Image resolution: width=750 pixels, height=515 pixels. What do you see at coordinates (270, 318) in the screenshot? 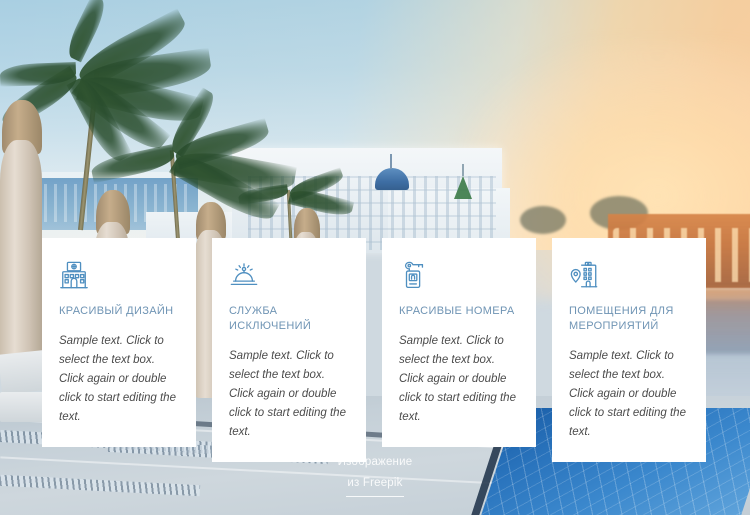
I see `feature-card-title: СЛУЖБА ИСКЛЮЧЕНИЙ` at bounding box center [270, 318].